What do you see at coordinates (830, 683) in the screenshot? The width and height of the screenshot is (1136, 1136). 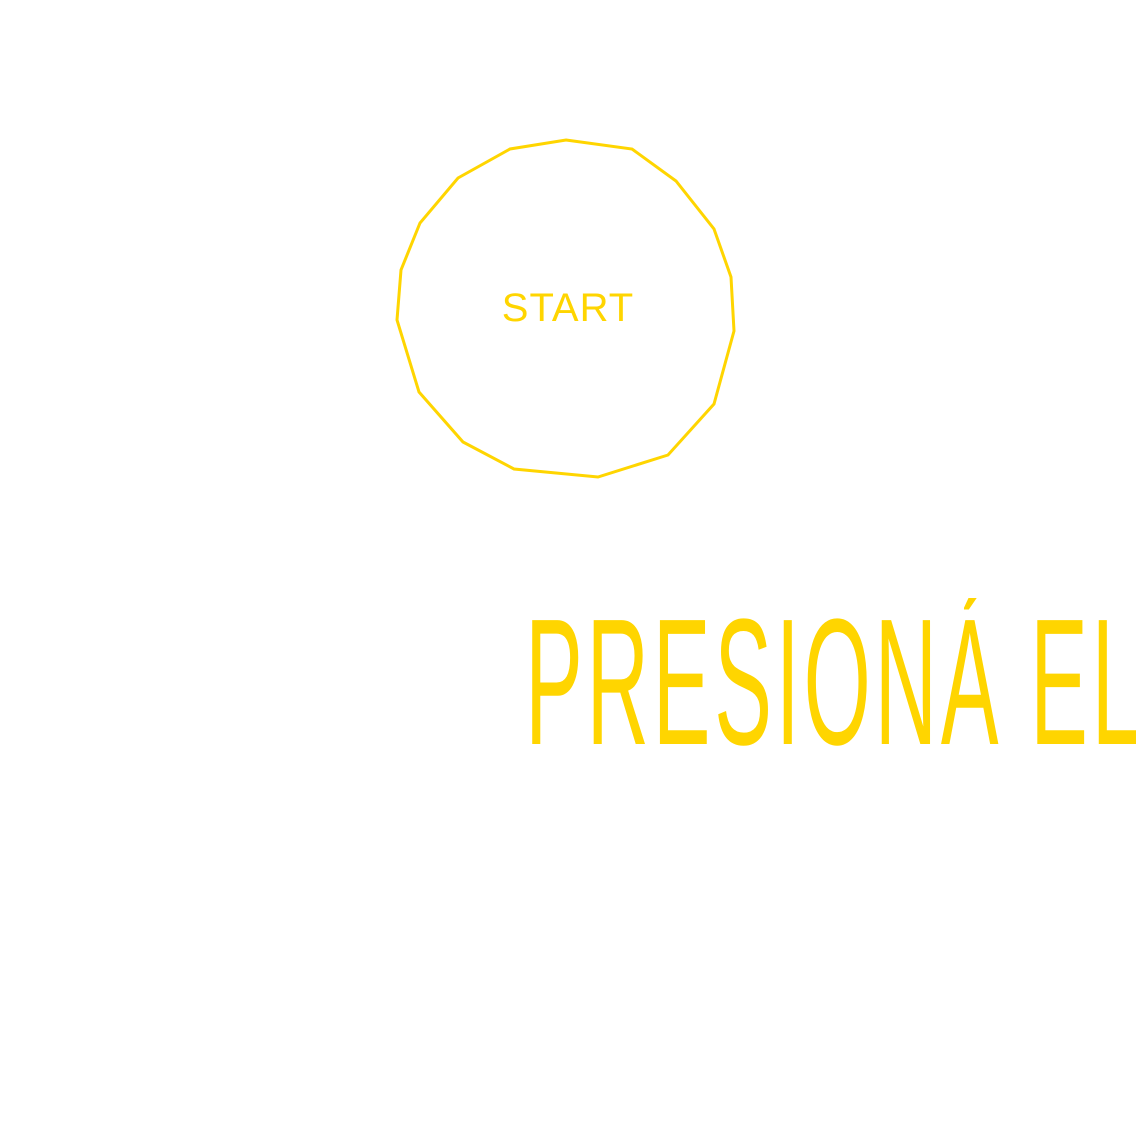 I see `headline-text: PRESIONÁ EL BOTÓN` at bounding box center [830, 683].